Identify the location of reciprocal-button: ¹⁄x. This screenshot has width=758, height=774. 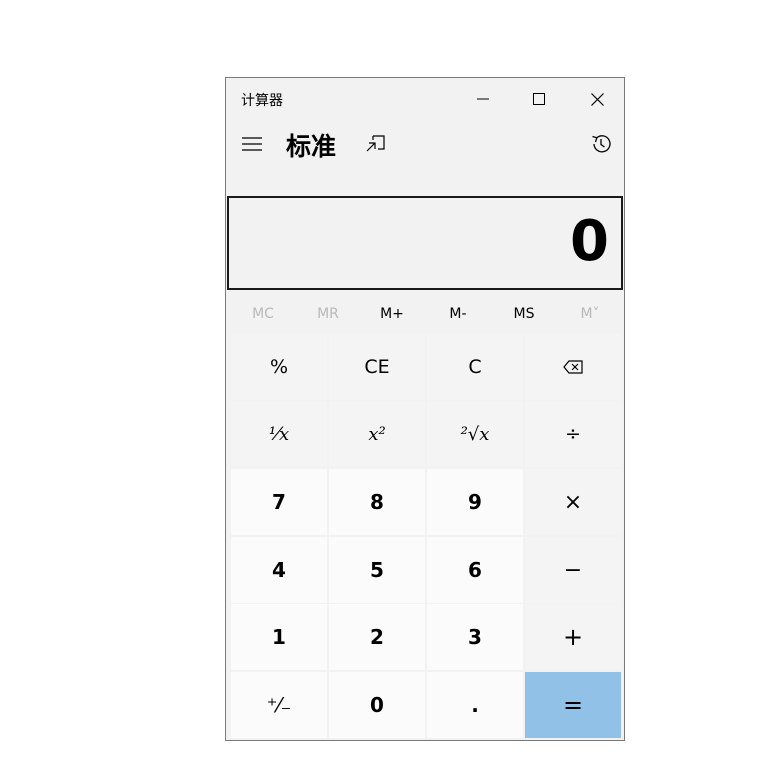
(279, 434).